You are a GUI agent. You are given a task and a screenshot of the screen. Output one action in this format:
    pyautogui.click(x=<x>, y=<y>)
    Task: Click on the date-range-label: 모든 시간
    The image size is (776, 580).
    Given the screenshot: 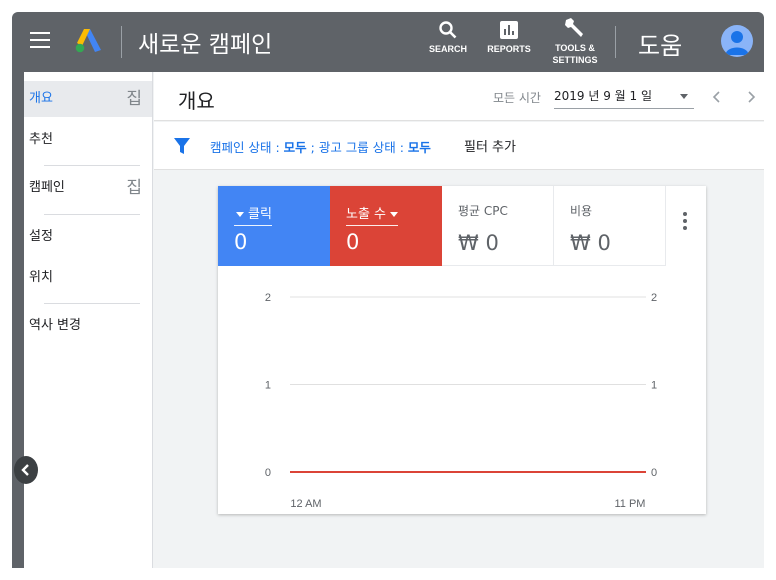 What is the action you would take?
    pyautogui.click(x=517, y=98)
    